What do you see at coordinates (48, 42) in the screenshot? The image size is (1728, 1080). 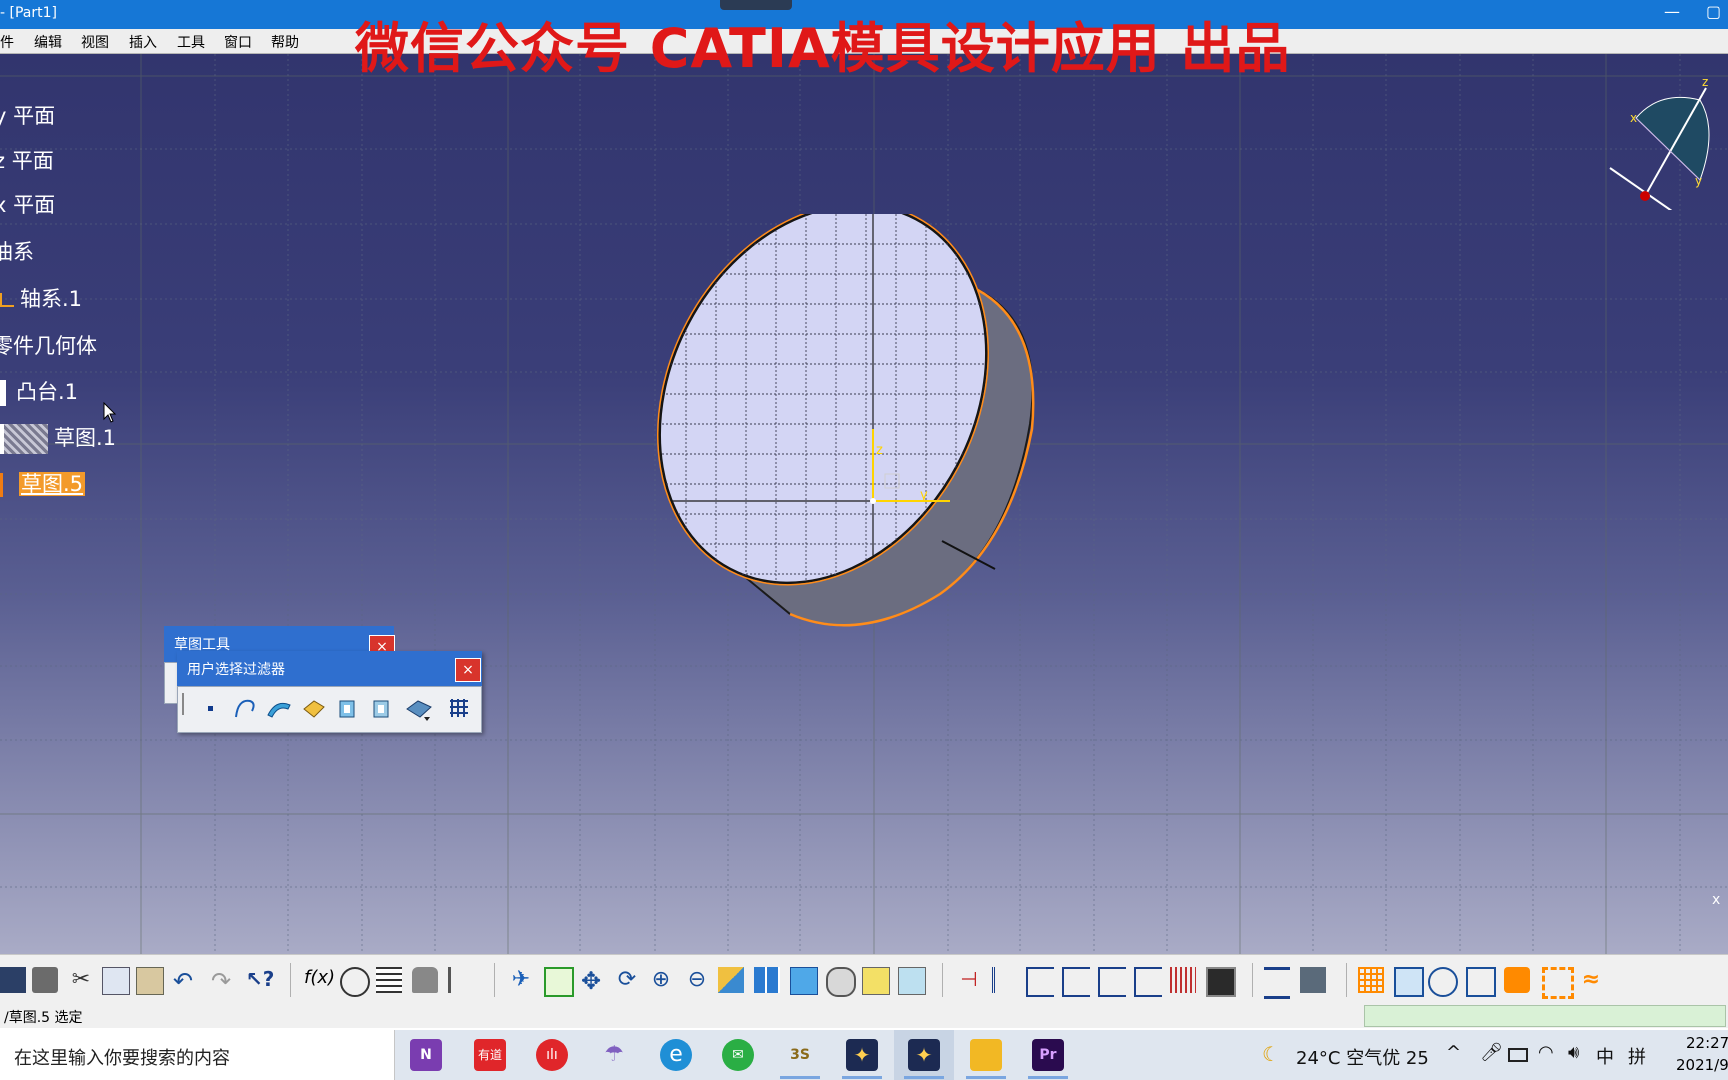 I see `menu-edit: 编辑` at bounding box center [48, 42].